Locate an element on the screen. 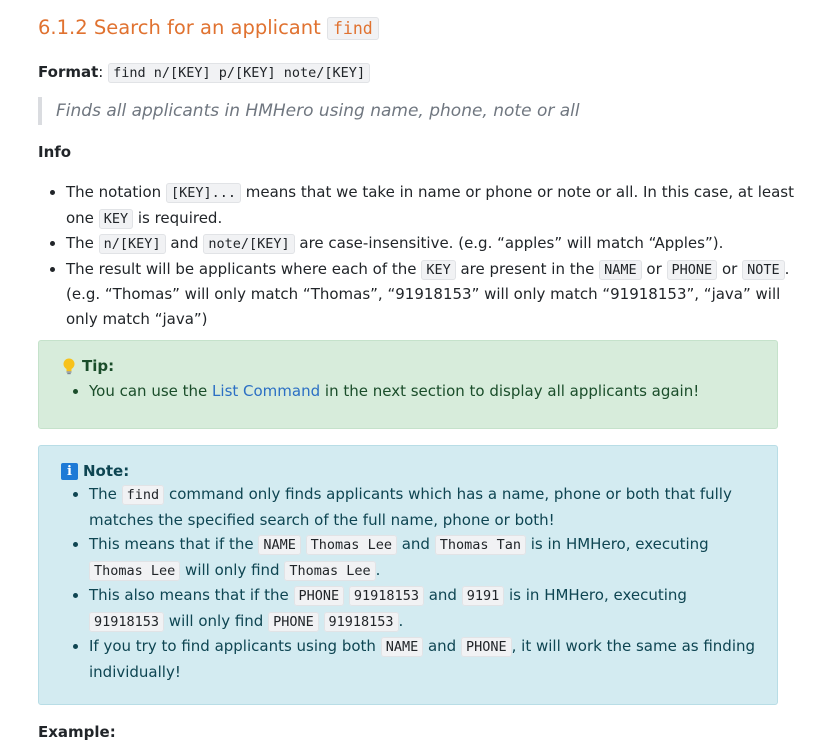  inline-code: 9191 is located at coordinates (483, 596).